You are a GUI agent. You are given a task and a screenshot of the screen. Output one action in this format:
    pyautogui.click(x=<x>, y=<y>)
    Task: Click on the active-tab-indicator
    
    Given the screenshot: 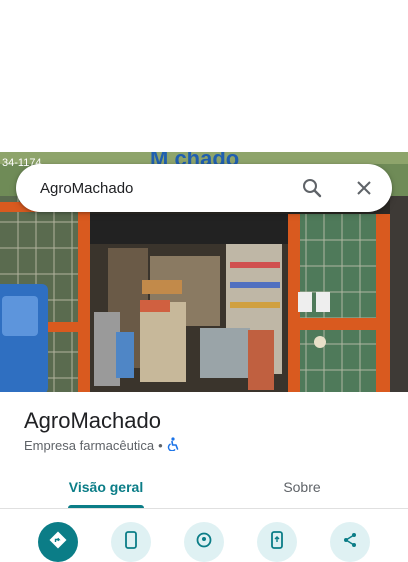 What is the action you would take?
    pyautogui.click(x=106, y=506)
    